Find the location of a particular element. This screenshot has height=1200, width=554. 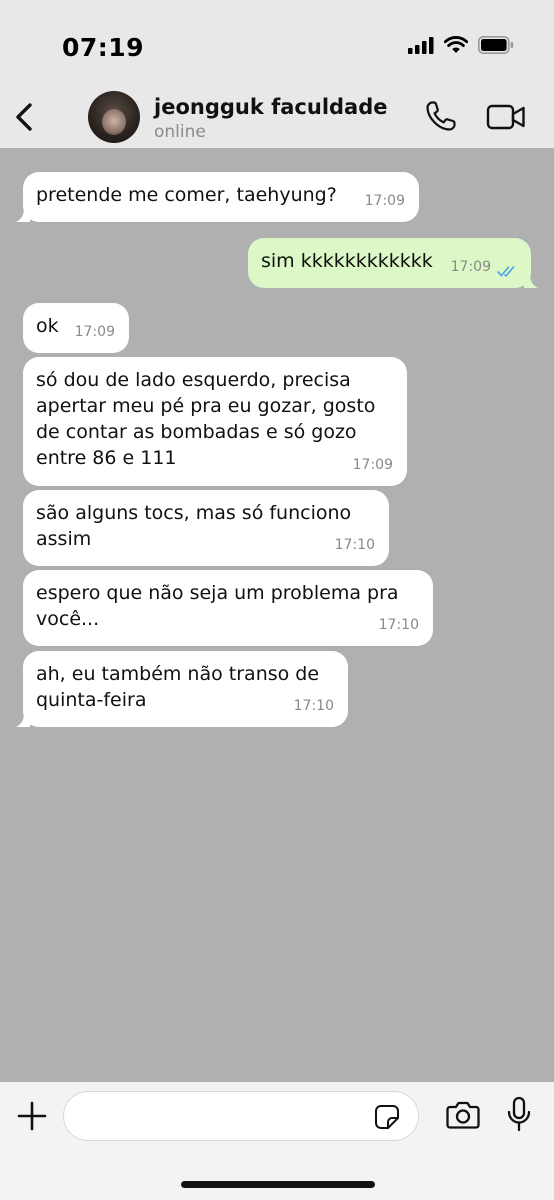

contact-status: online is located at coordinates (180, 132).